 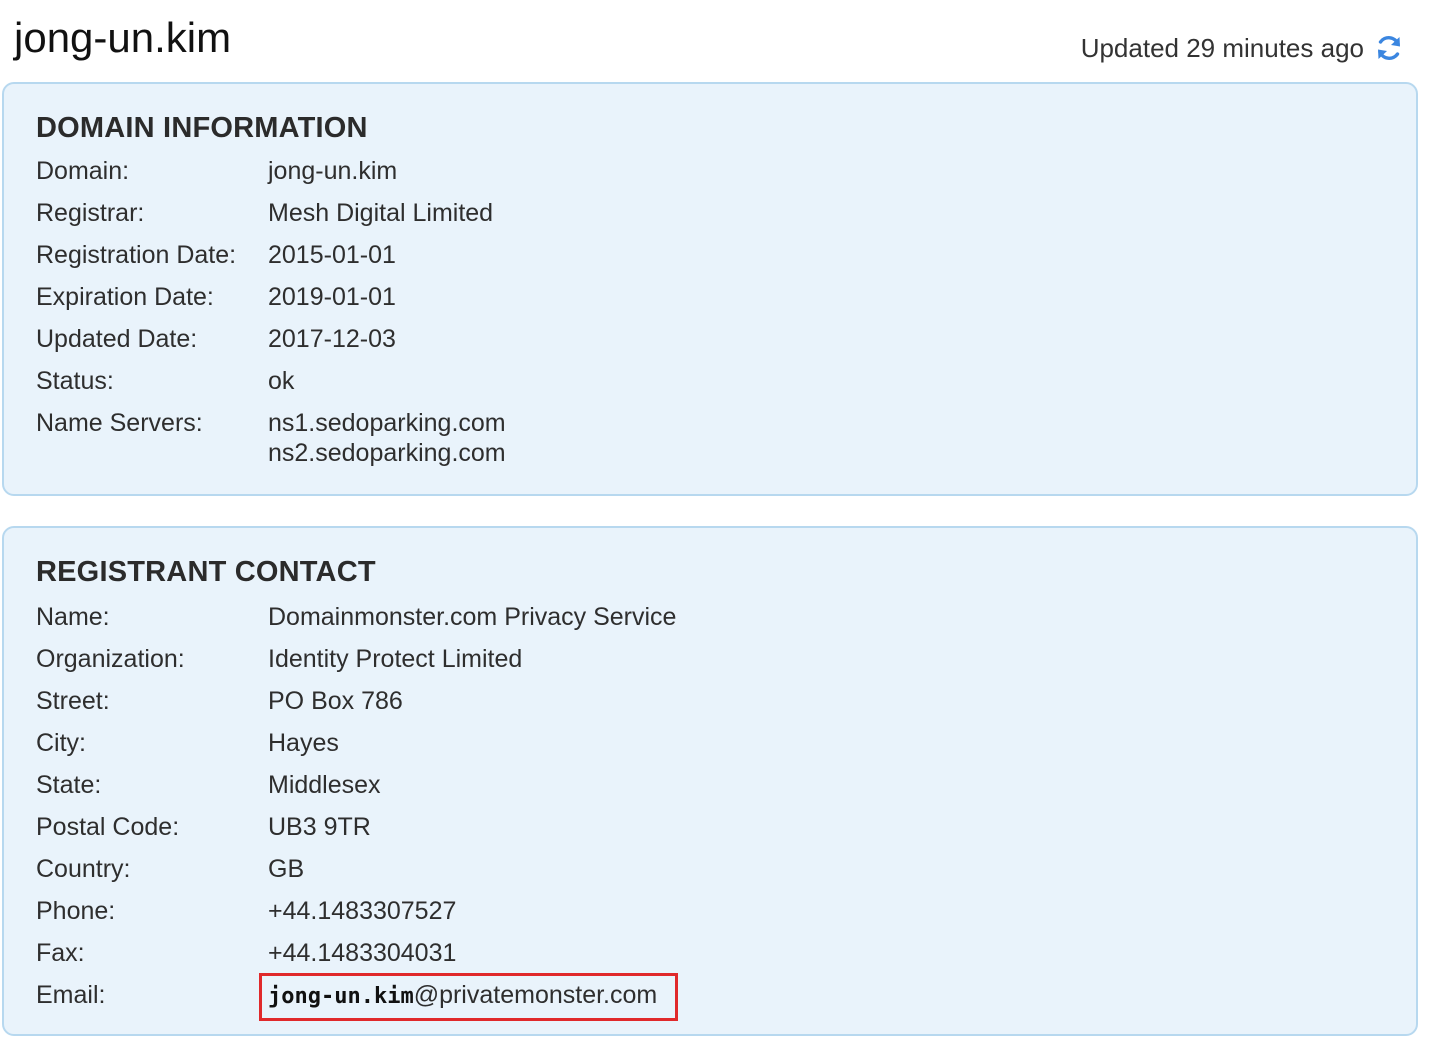 I want to click on name-servers-value: ns1.sedoparking.com ns2.sedoparking.com, so click(x=387, y=438).